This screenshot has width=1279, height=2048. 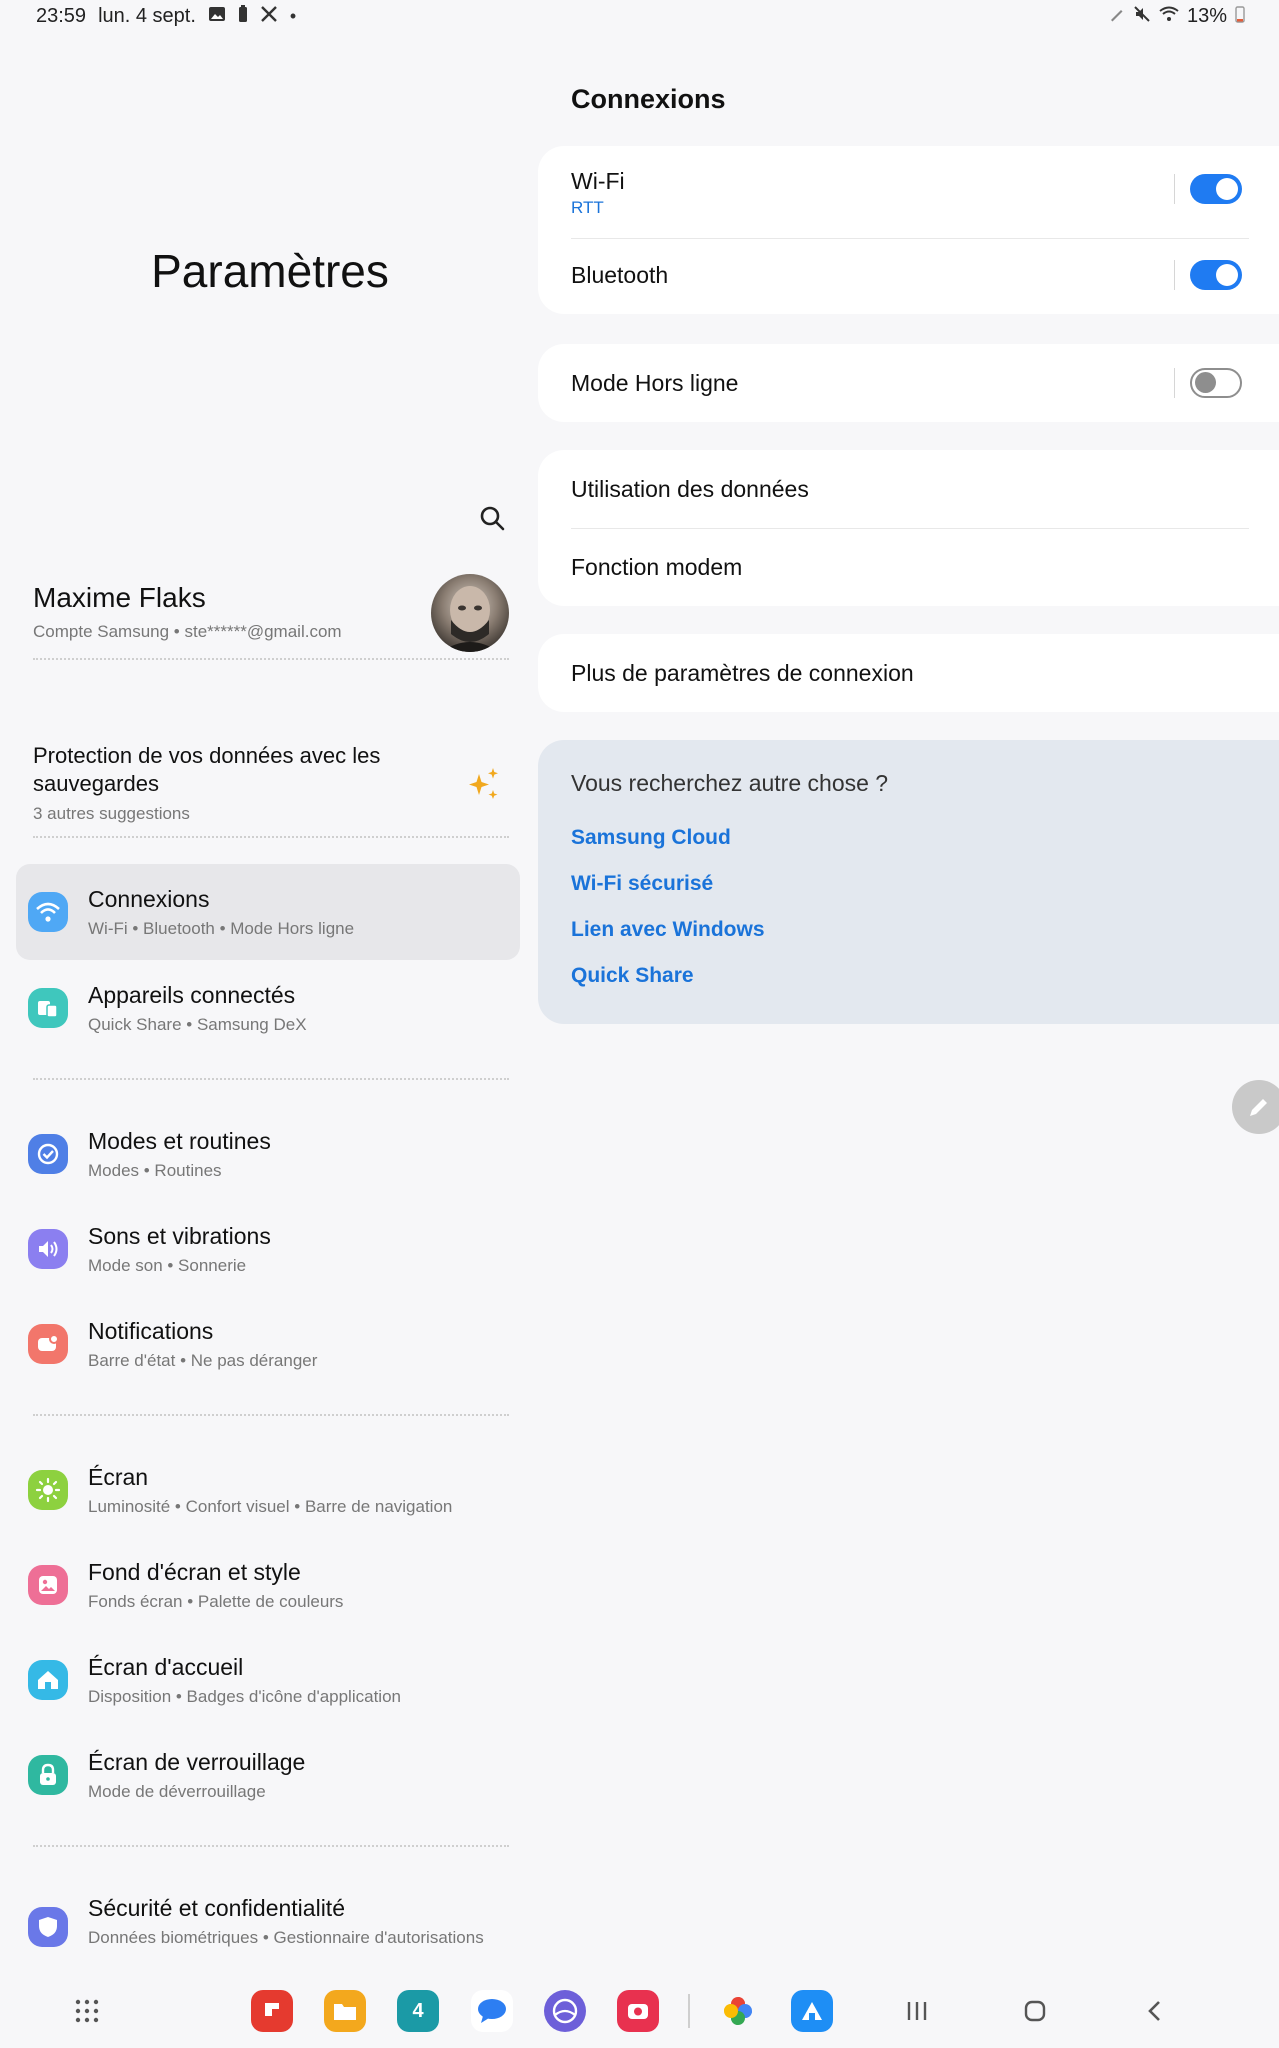 I want to click on files-icon, so click(x=345, y=2011).